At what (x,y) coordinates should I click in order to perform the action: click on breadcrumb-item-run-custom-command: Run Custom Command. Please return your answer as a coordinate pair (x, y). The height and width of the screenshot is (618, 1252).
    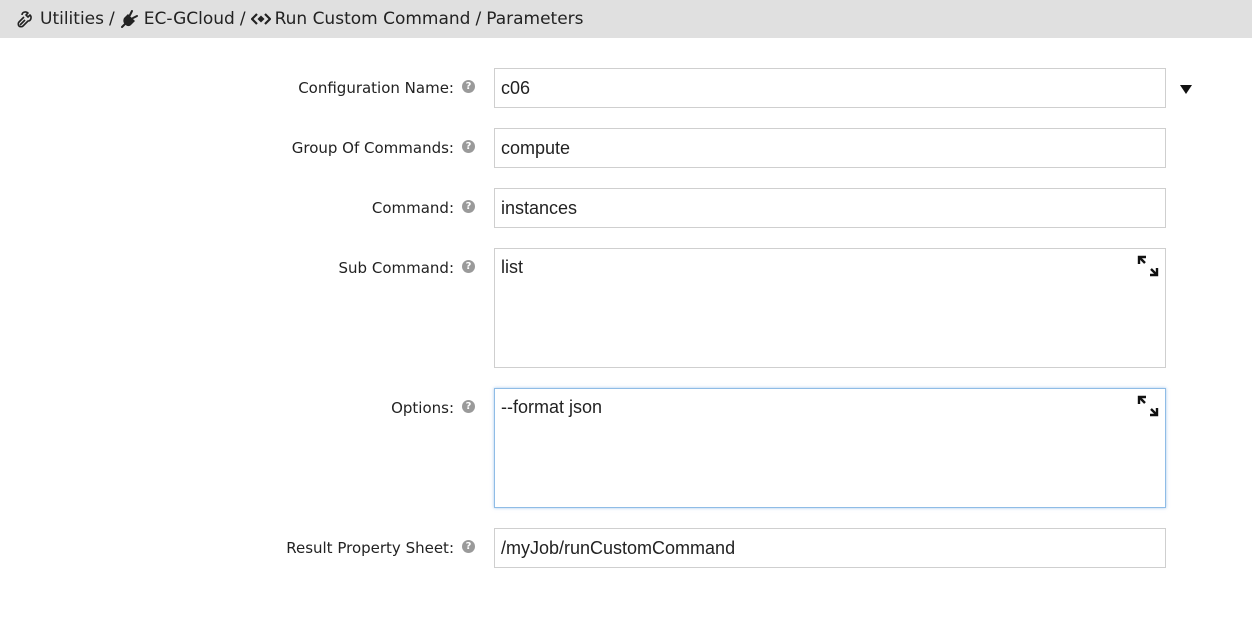
    Looking at the image, I should click on (360, 19).